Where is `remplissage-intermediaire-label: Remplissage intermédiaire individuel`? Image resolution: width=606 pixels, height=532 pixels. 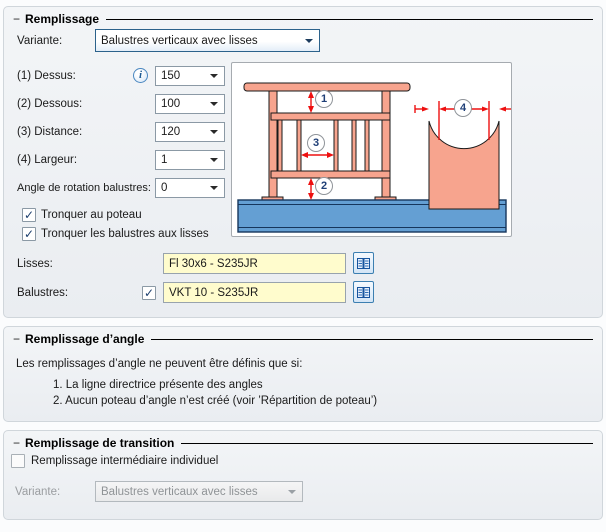 remplissage-intermediaire-label: Remplissage intermédiaire individuel is located at coordinates (125, 461).